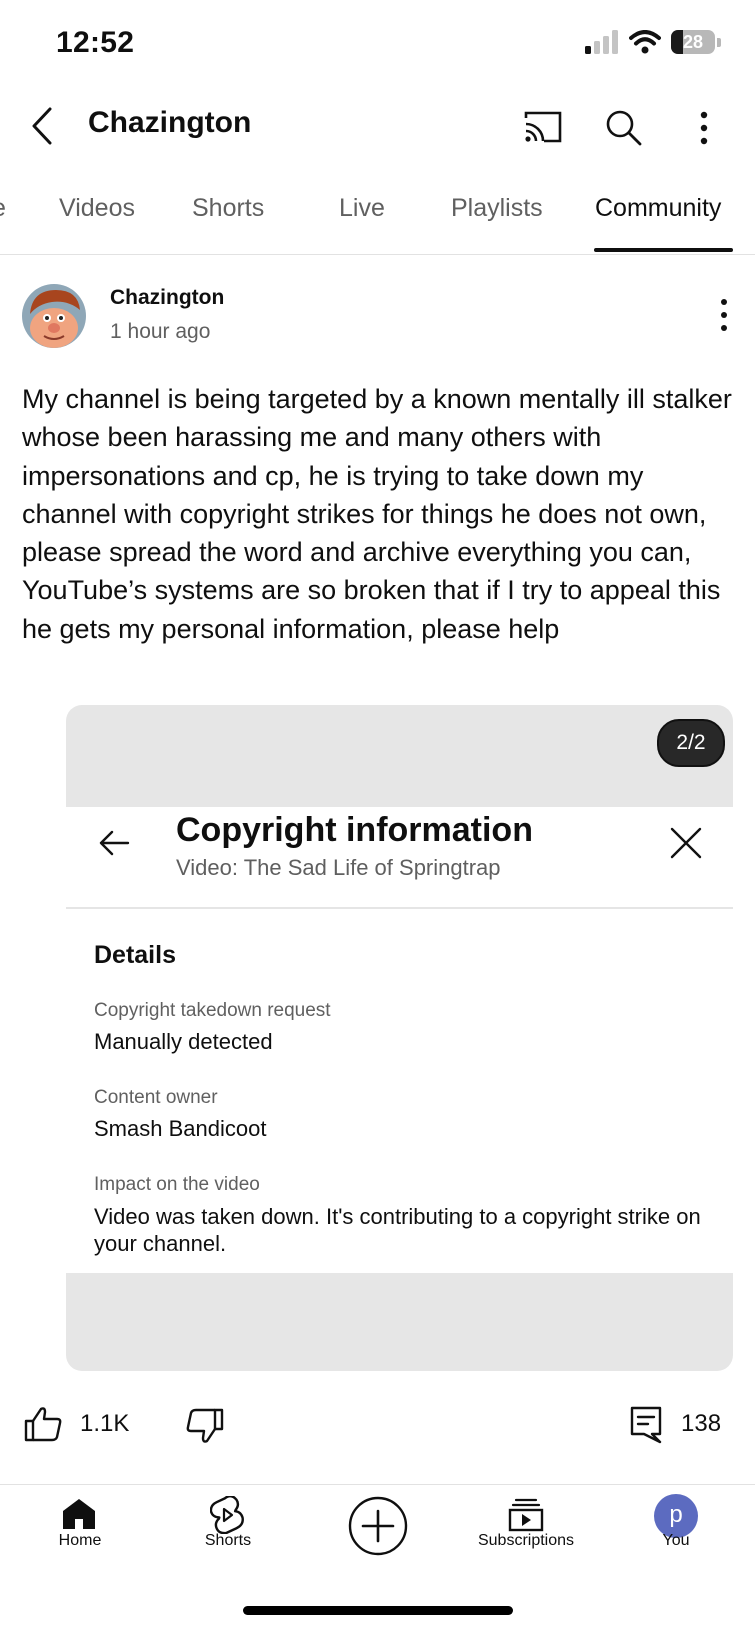  I want to click on nav-subscriptions: Subscriptions, so click(526, 1523).